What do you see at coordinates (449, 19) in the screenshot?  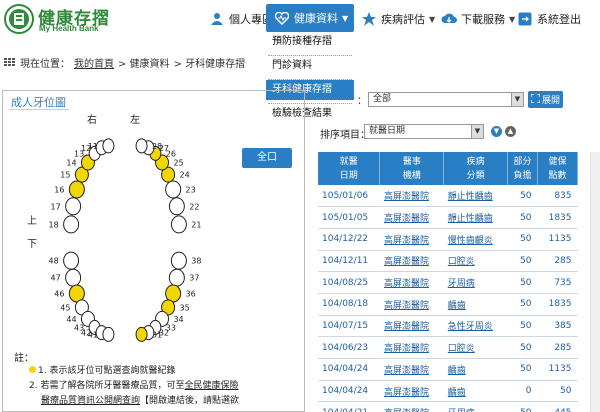 I see `cloud-download-icon` at bounding box center [449, 19].